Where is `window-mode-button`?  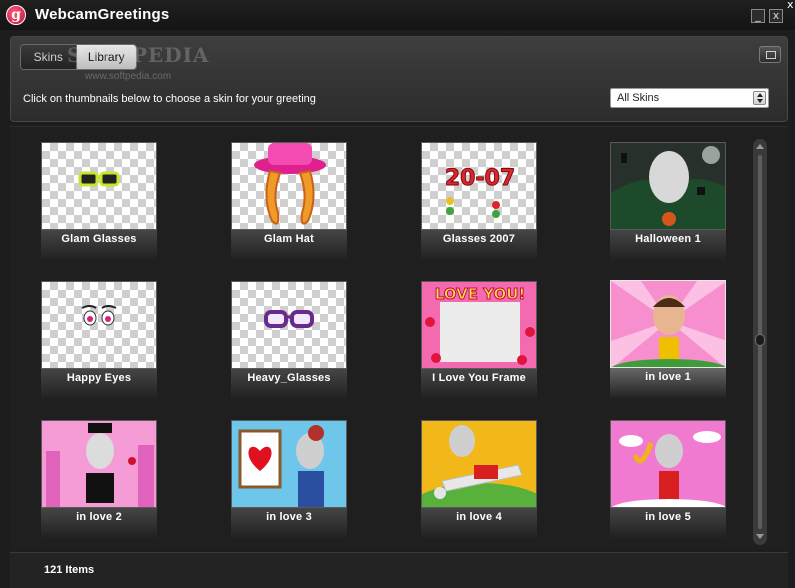 window-mode-button is located at coordinates (770, 54).